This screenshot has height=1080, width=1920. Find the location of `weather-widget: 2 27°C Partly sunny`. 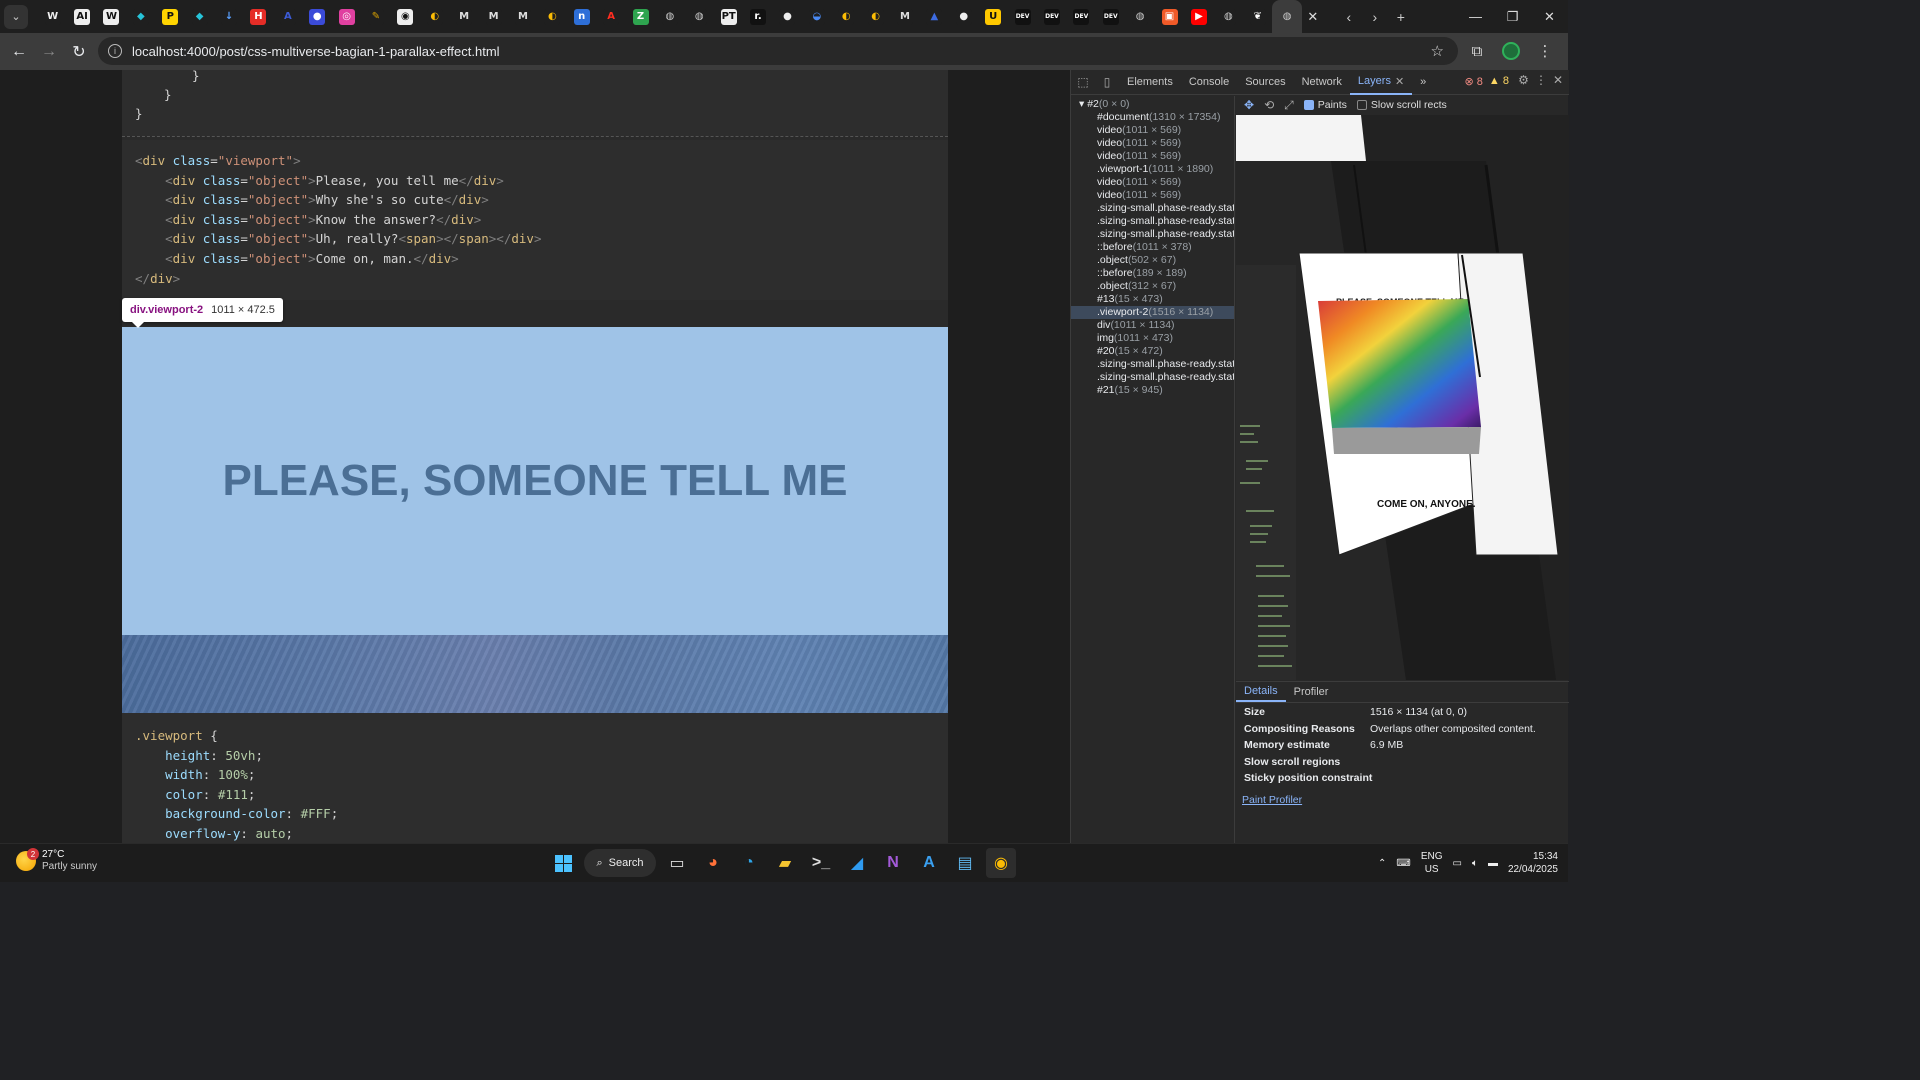

weather-widget: 2 27°C Partly sunny is located at coordinates (56, 860).